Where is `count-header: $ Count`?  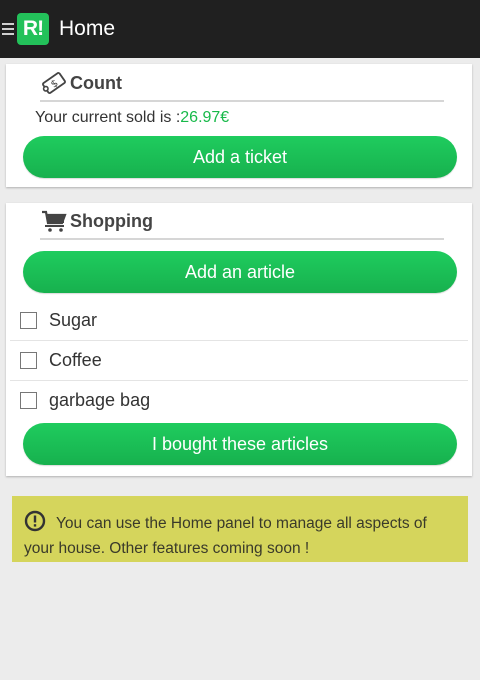
count-header: $ Count is located at coordinates (242, 84).